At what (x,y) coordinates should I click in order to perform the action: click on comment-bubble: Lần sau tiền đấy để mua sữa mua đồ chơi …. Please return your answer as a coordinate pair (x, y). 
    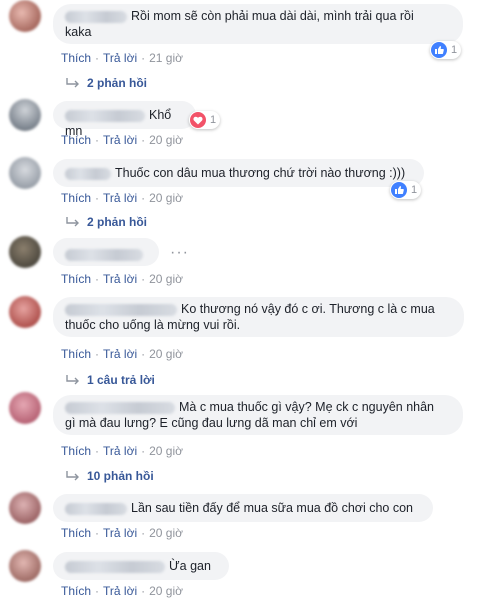
    Looking at the image, I should click on (243, 508).